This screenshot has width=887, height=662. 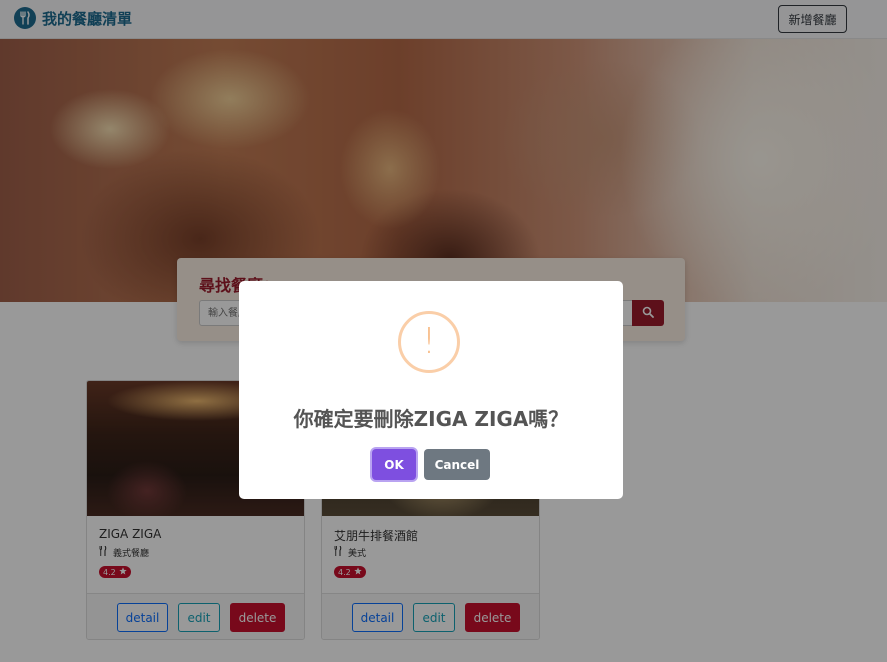 I want to click on ok-button: OK, so click(x=394, y=464).